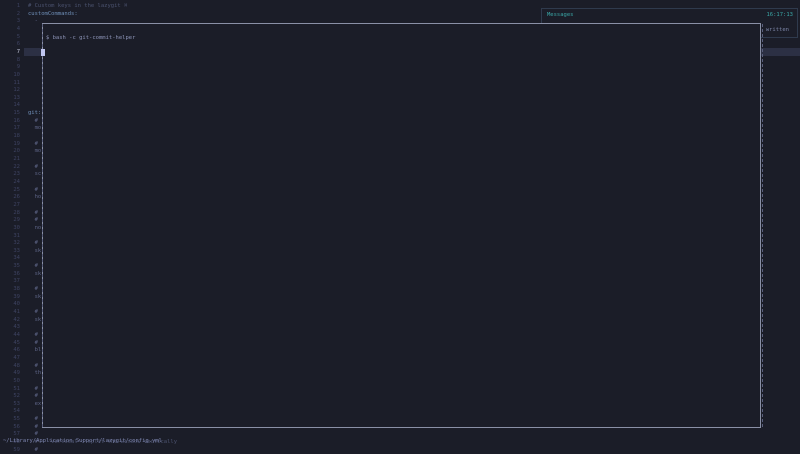  I want to click on line-number: 20, so click(16, 151).